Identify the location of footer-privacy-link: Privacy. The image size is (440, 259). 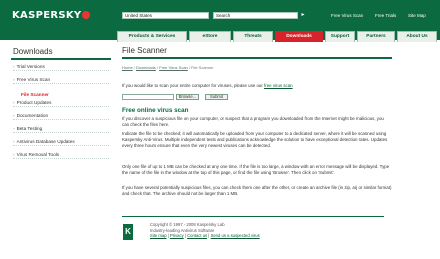
(177, 235).